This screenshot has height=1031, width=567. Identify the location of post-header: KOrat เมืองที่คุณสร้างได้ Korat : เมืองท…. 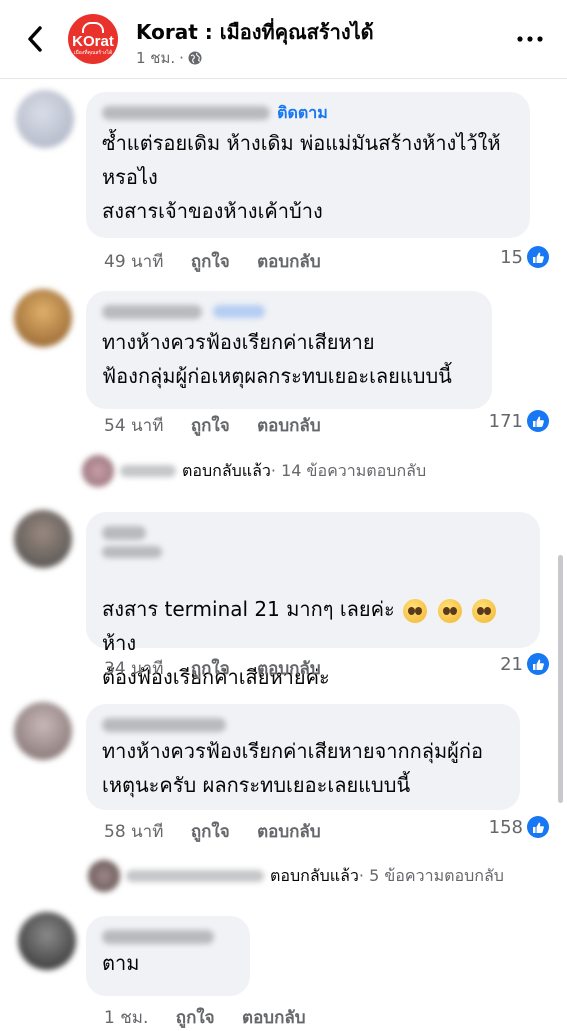
(283, 39).